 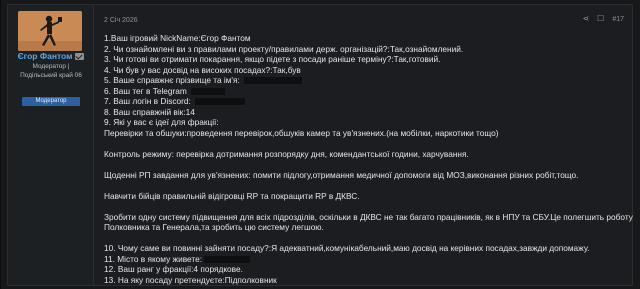 I want to click on user-title-line1: Модератор |, so click(x=51, y=66).